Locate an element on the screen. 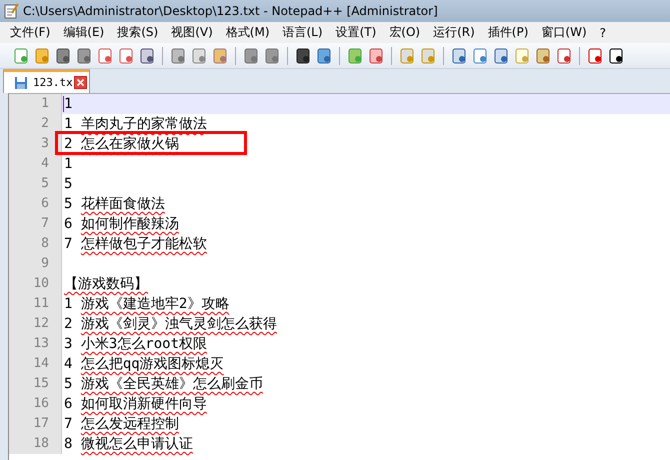 This screenshot has width=670, height=460. line-number: 6 is located at coordinates (35, 204).